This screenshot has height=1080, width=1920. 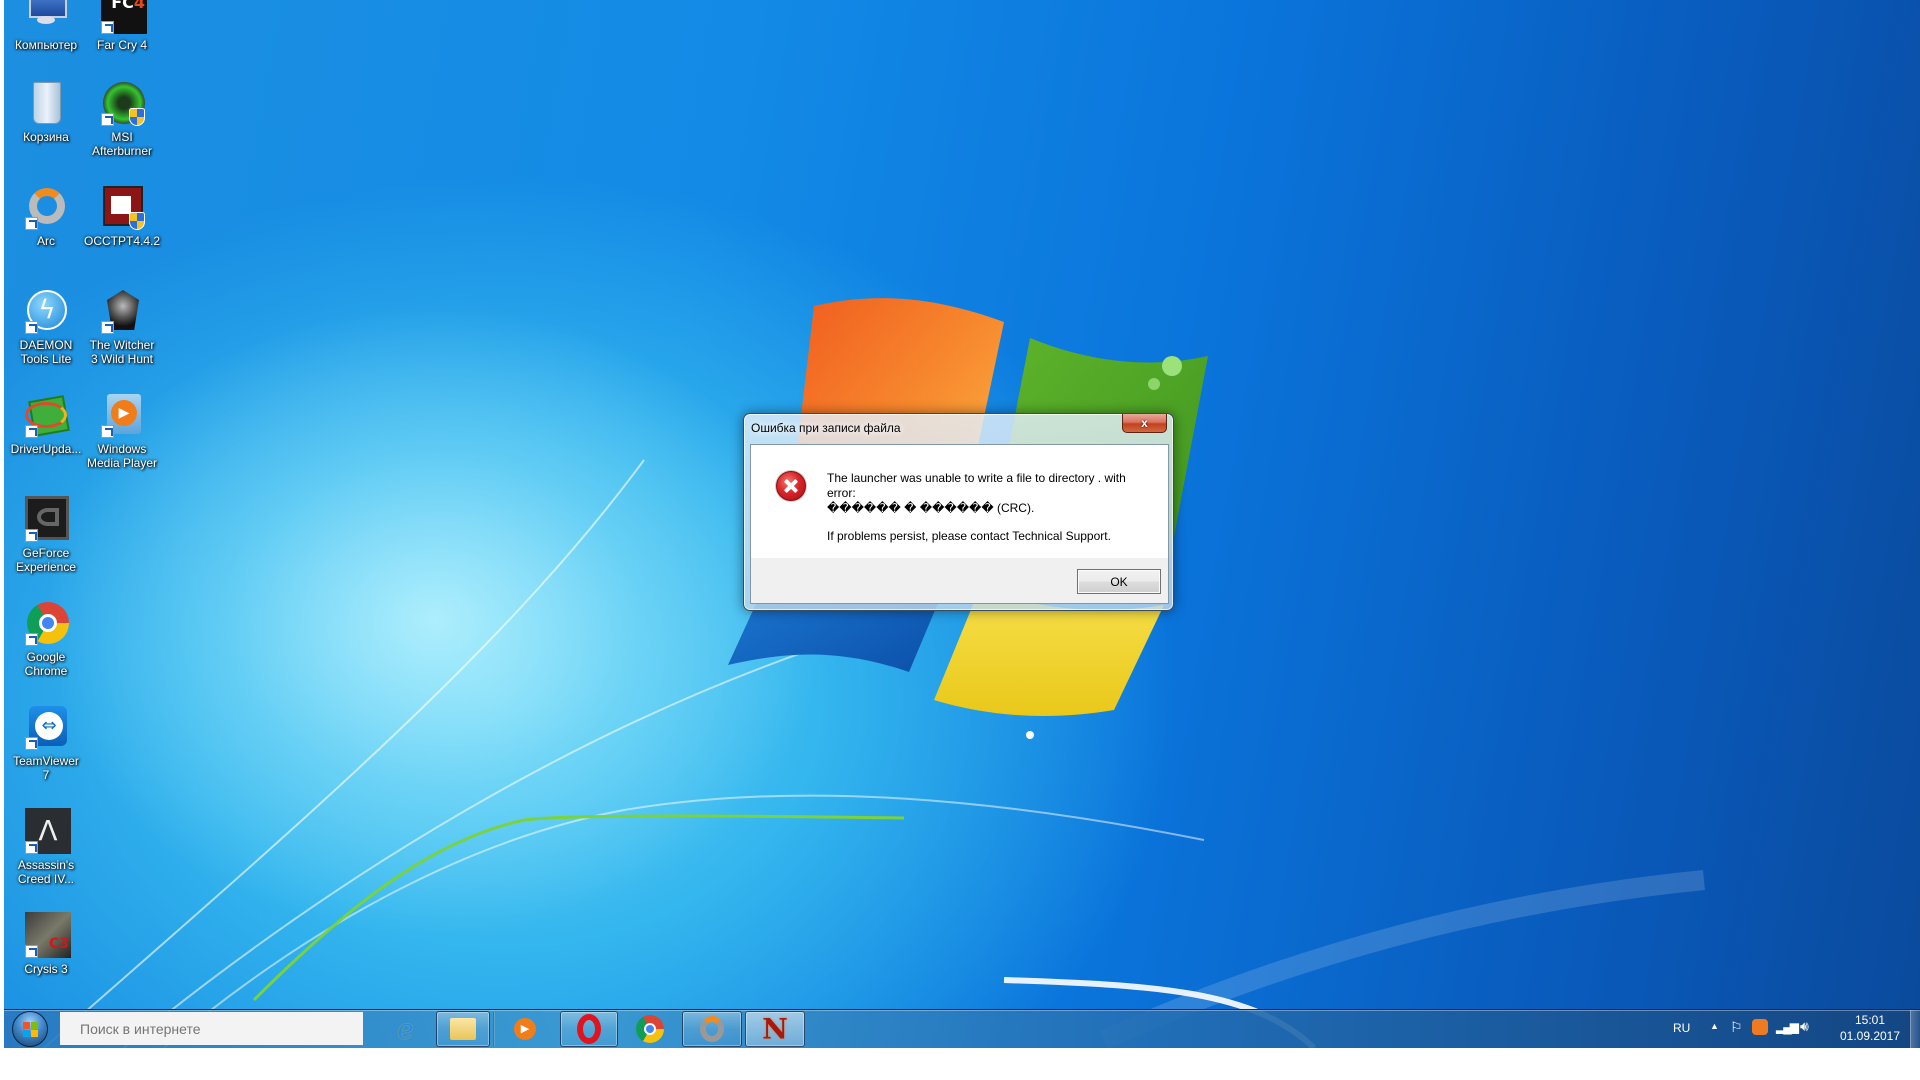 What do you see at coordinates (122, 311) in the screenshot?
I see `witcher-icon` at bounding box center [122, 311].